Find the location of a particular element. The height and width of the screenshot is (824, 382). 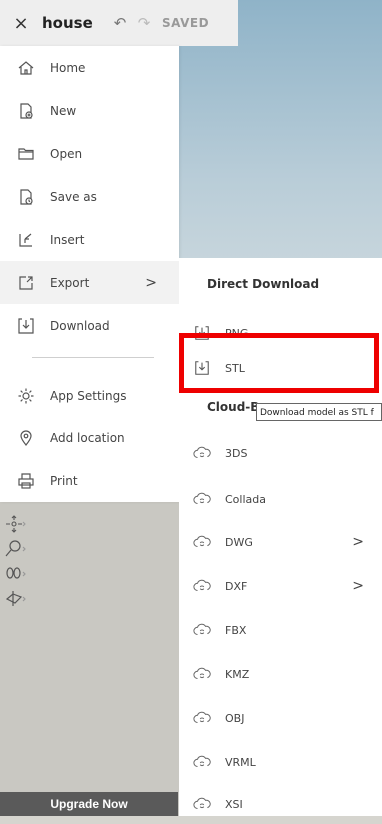

menu-item-export: Export > is located at coordinates (89, 282).